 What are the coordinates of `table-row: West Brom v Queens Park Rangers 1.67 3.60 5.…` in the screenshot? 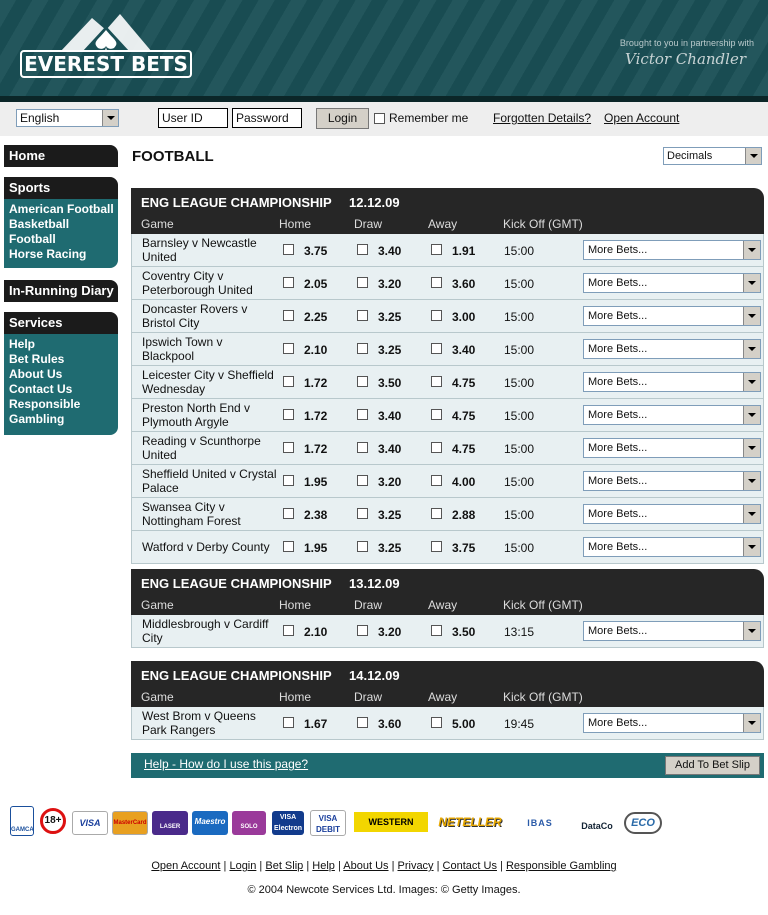 It's located at (447, 723).